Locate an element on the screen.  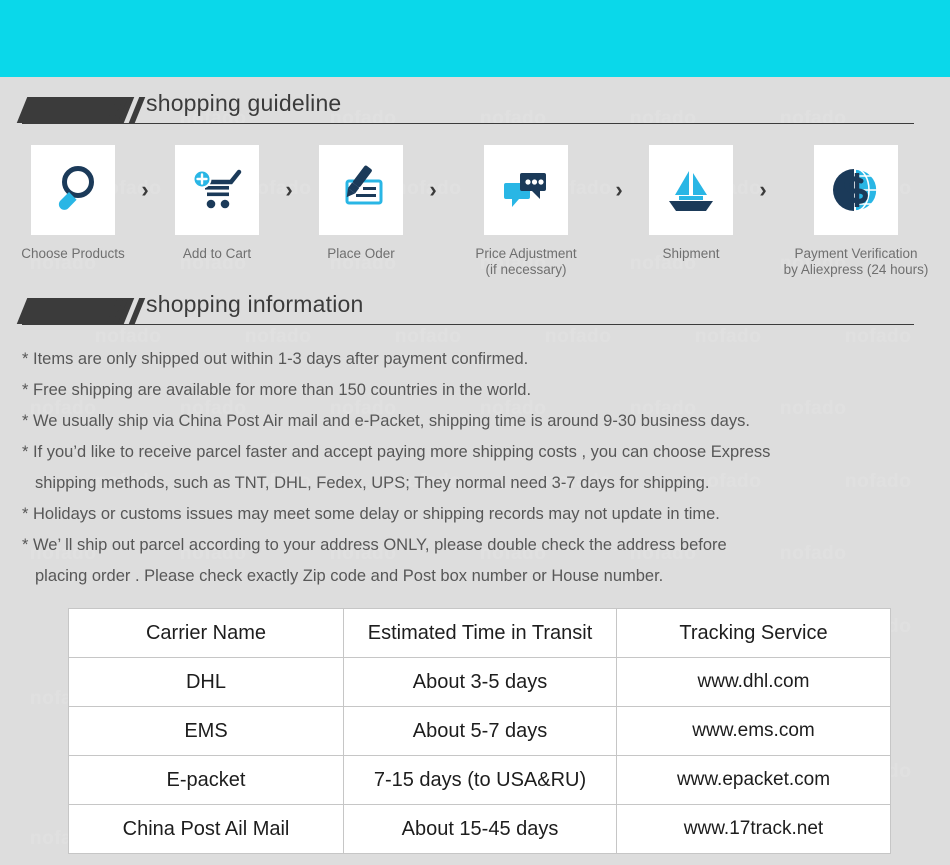
step-place-order: Place Oder is located at coordinates (361, 203).